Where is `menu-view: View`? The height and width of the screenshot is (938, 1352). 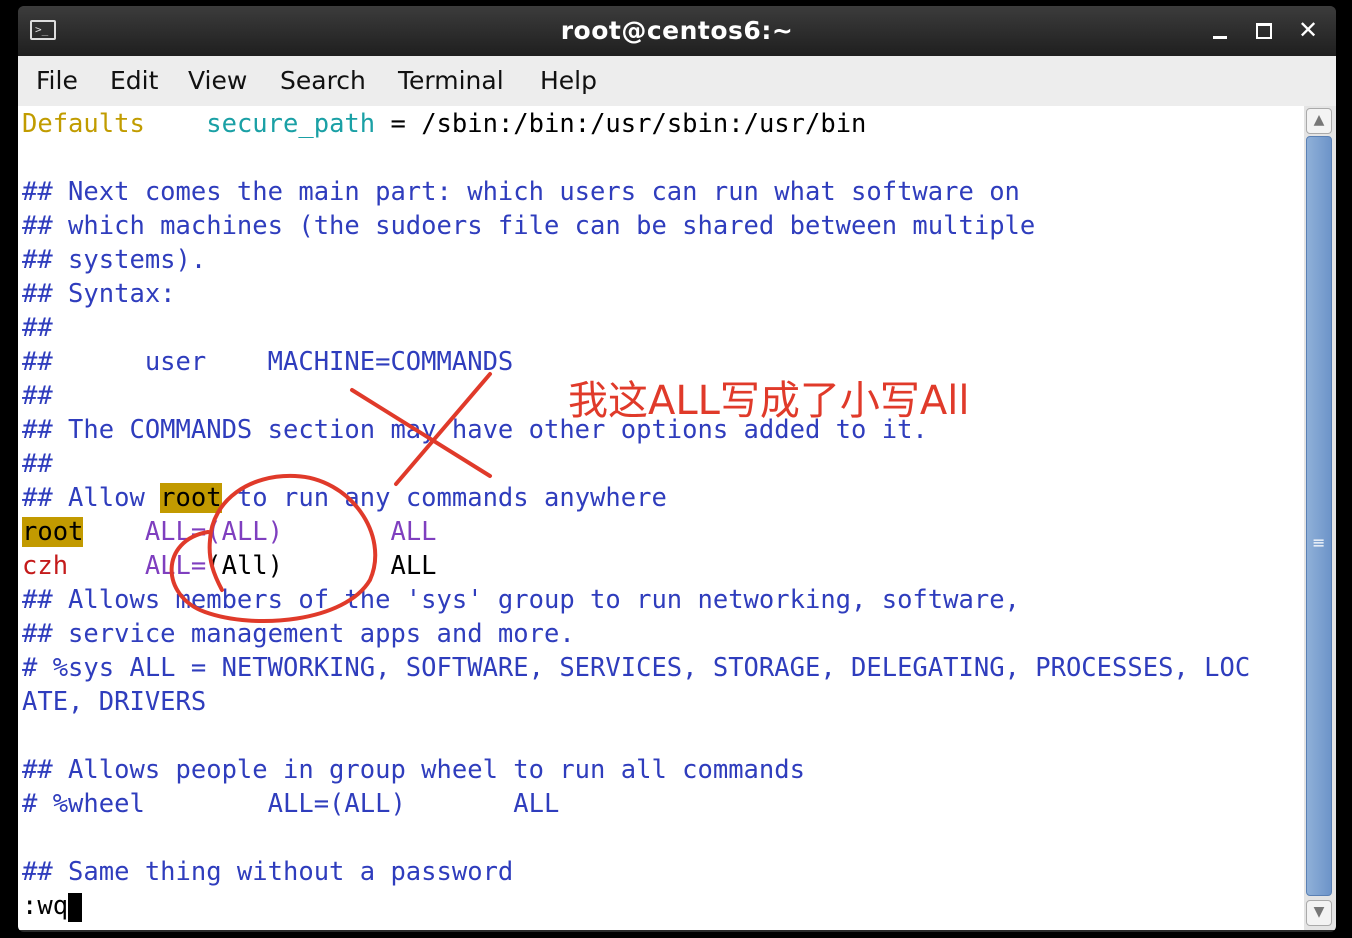 menu-view: View is located at coordinates (217, 80).